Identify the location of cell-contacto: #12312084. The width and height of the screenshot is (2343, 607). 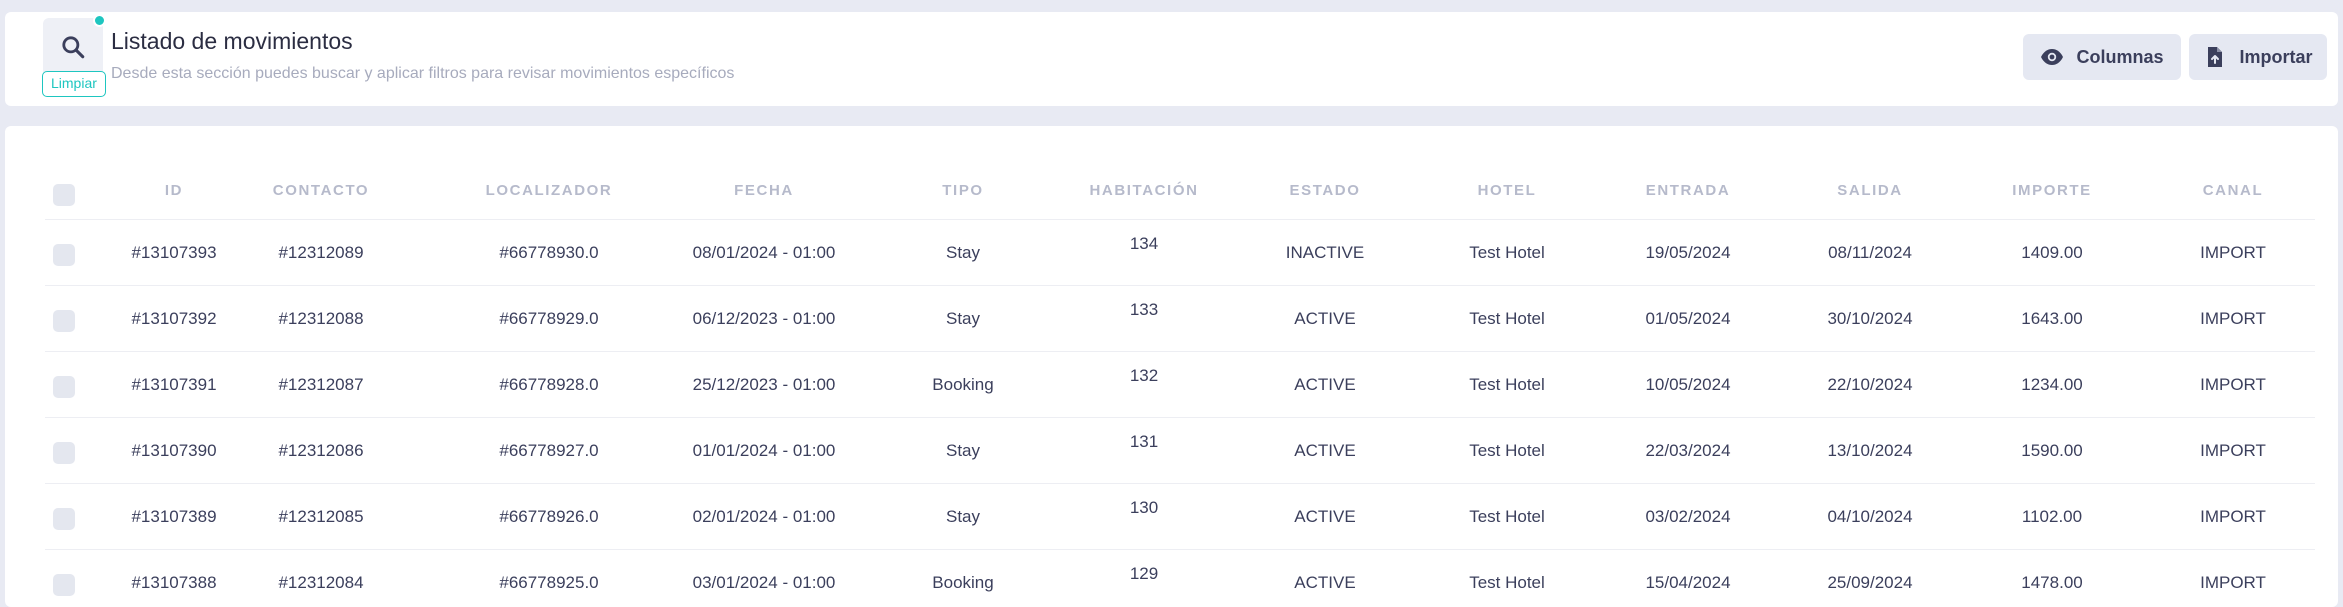
(321, 582).